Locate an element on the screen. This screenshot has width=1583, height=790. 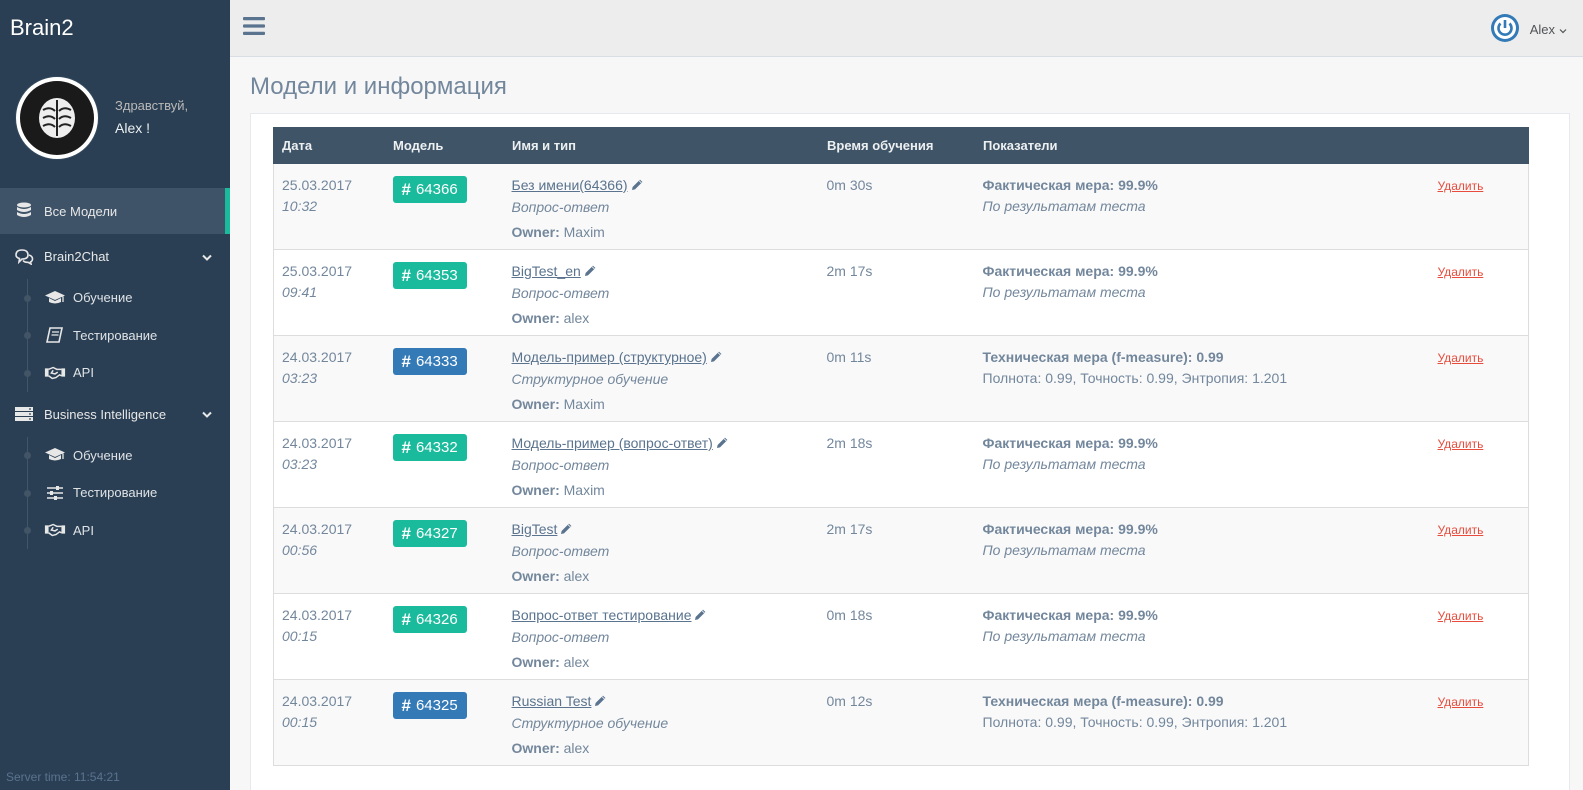
model-id: 64325 is located at coordinates (436, 705).